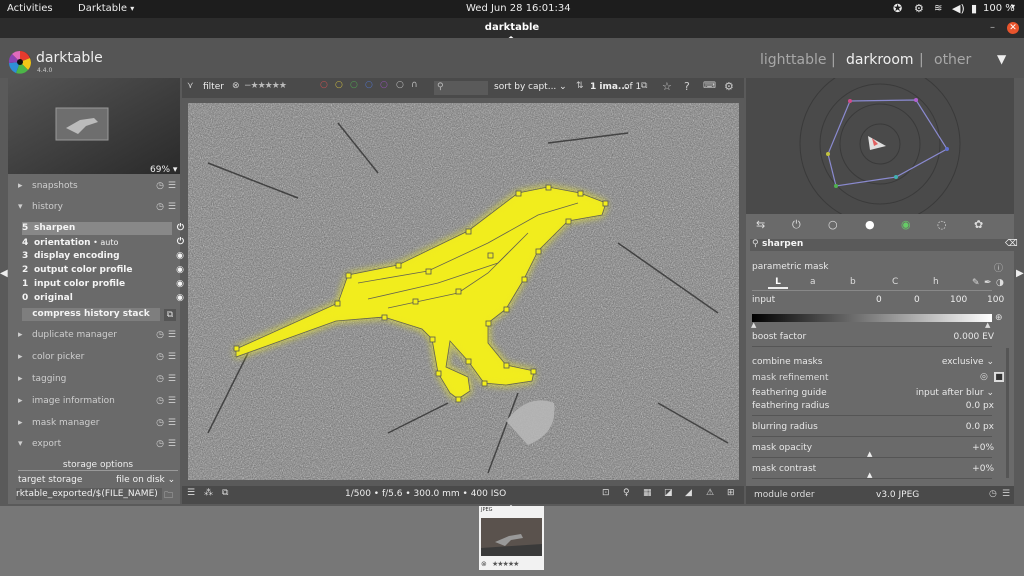 The image size is (1024, 576). What do you see at coordinates (955, 393) in the screenshot?
I see `feathering-guide-select: input after blur ⌄` at bounding box center [955, 393].